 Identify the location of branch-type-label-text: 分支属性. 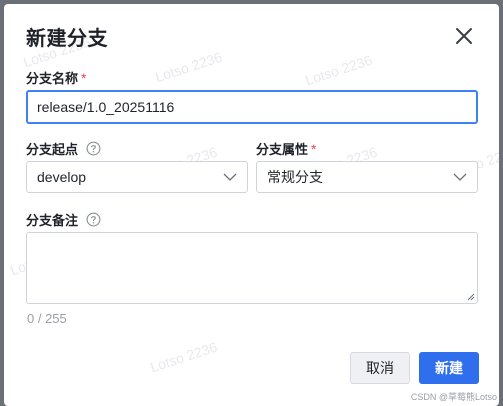
(282, 149).